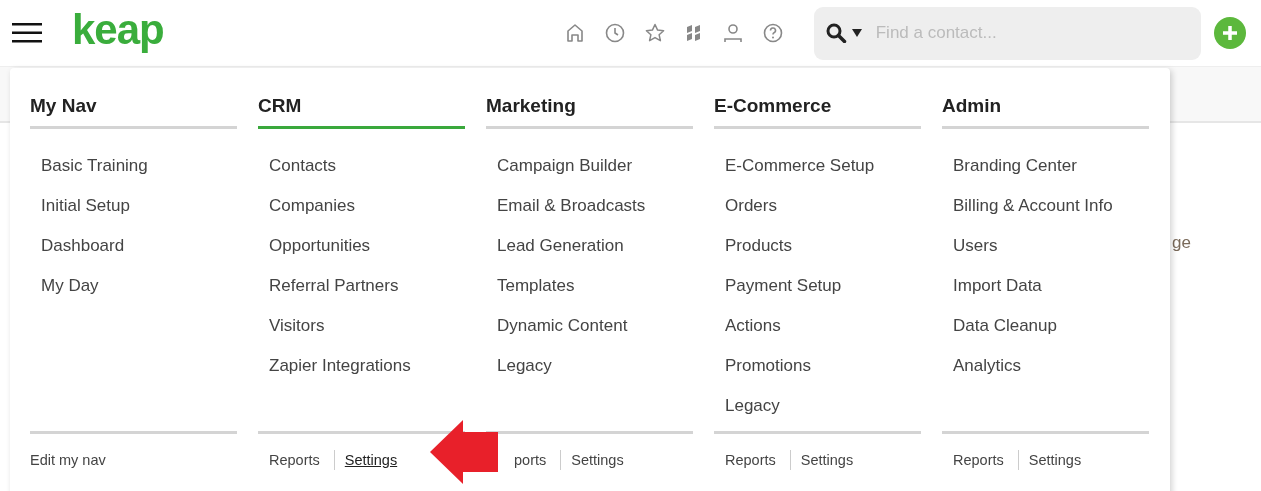 Image resolution: width=1261 pixels, height=491 pixels. I want to click on menu-item: Actions, so click(823, 326).